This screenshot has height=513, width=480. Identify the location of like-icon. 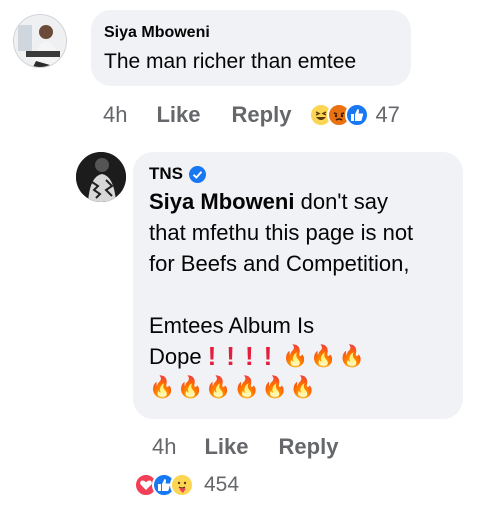
(357, 115).